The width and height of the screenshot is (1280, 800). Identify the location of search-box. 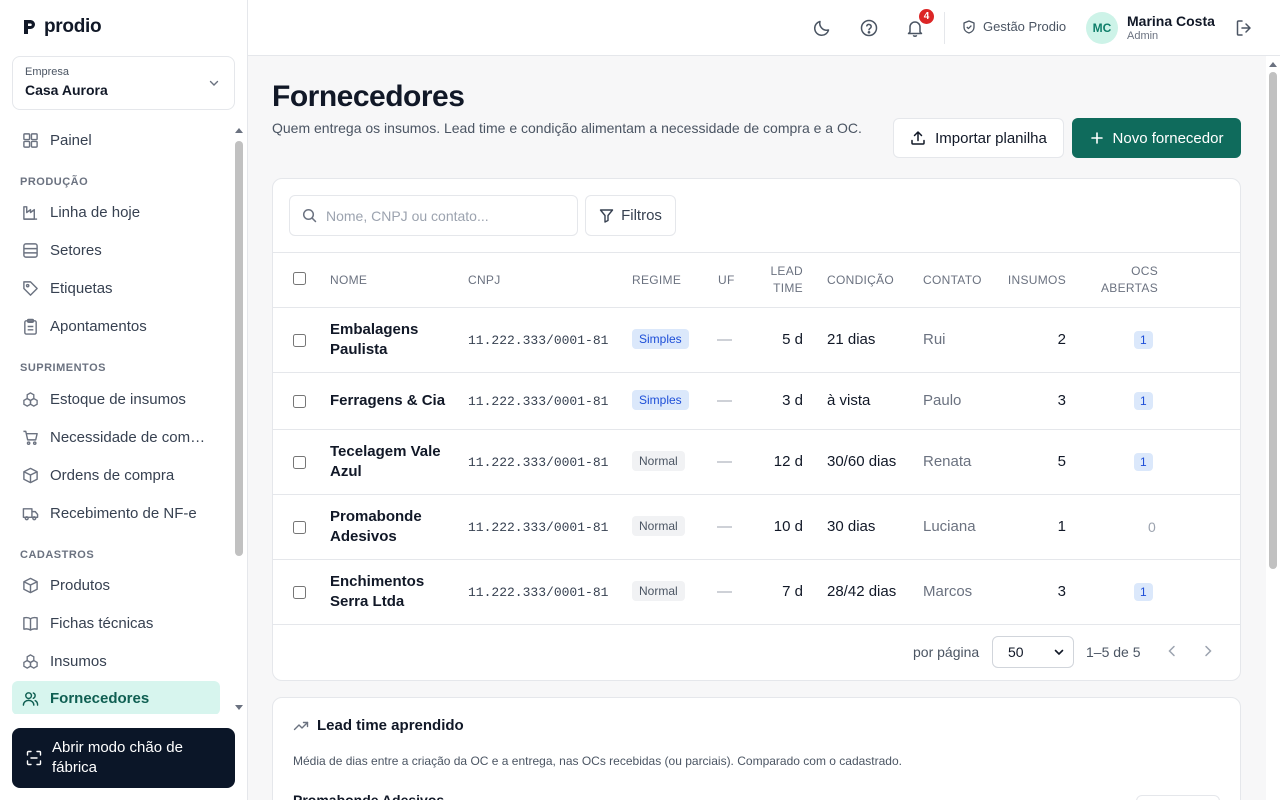
(433, 215).